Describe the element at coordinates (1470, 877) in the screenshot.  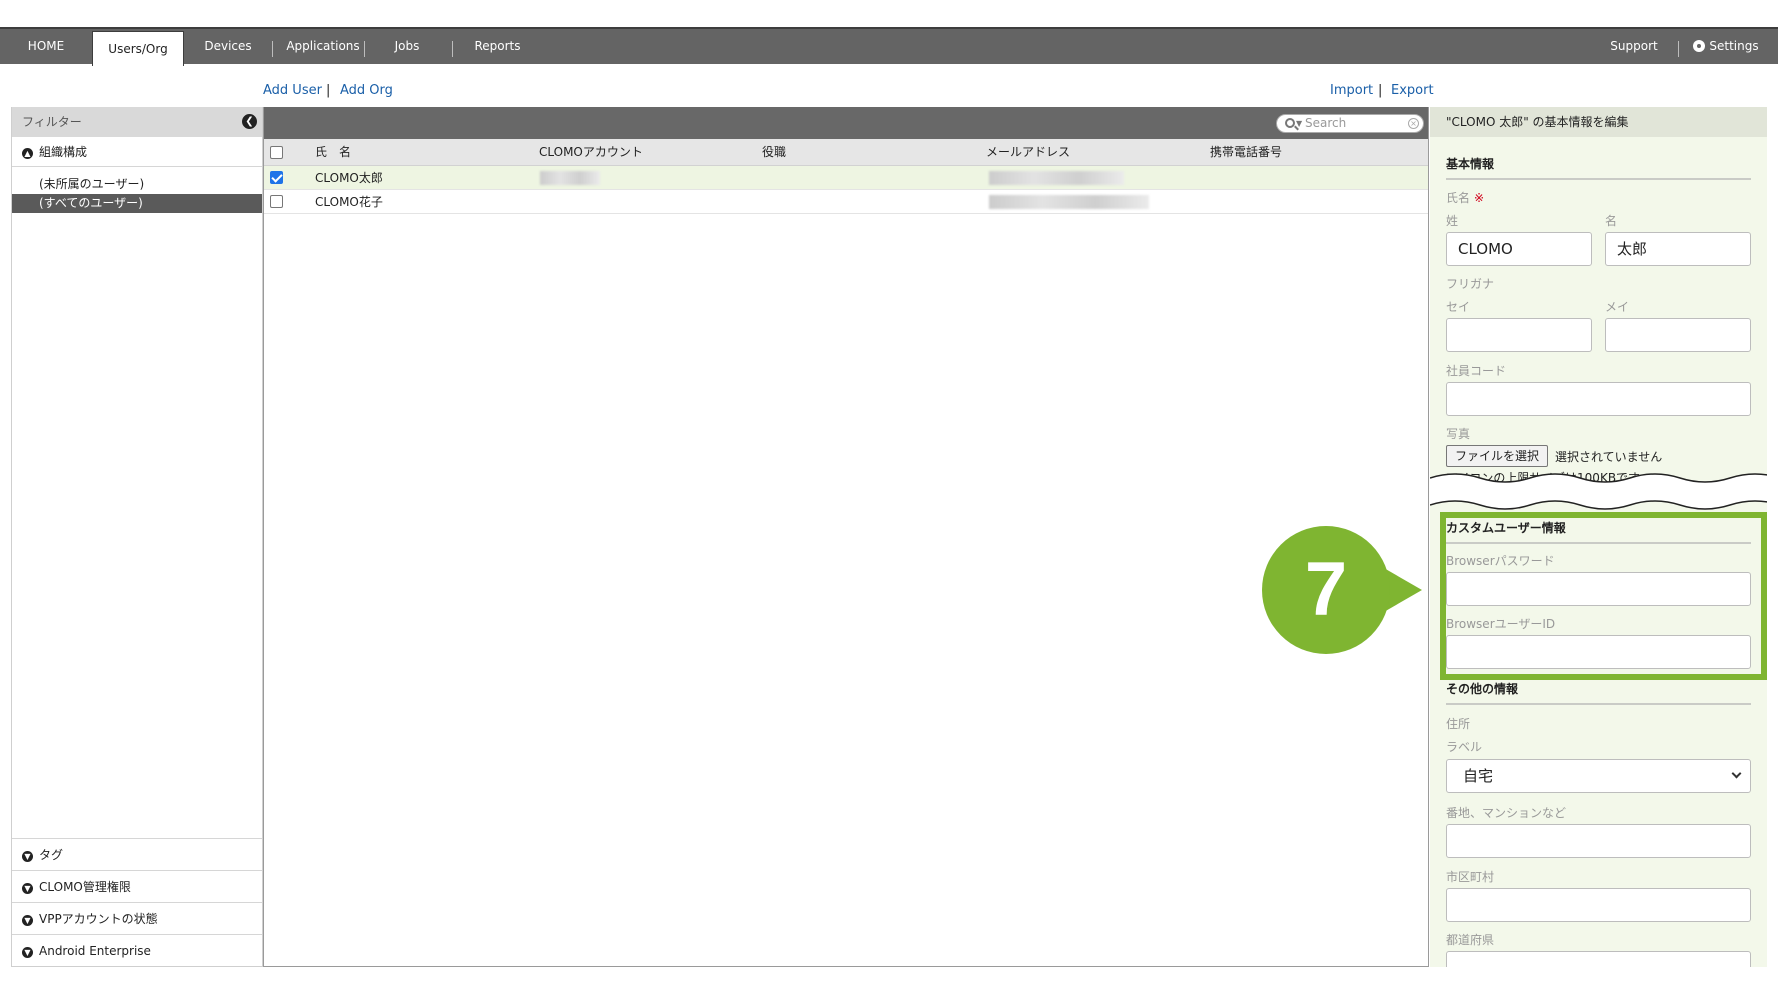
I see `city-label: 市区町村` at that location.